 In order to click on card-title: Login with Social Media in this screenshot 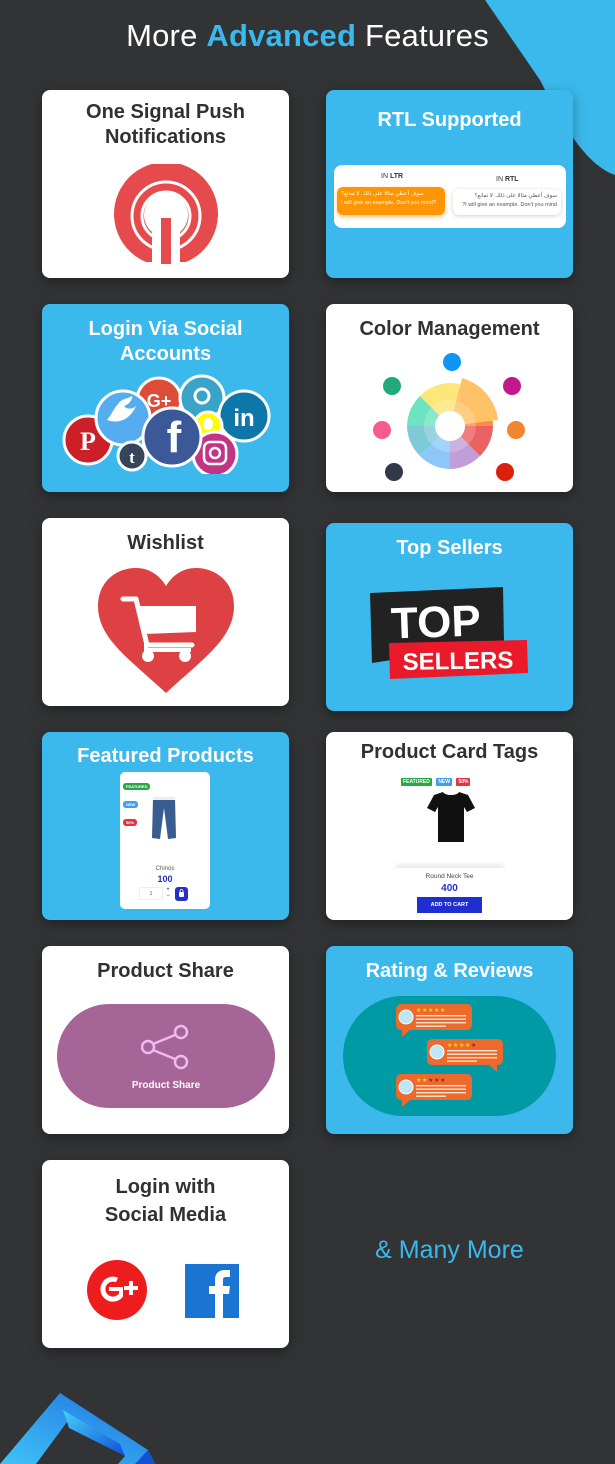, I will do `click(165, 1201)`.